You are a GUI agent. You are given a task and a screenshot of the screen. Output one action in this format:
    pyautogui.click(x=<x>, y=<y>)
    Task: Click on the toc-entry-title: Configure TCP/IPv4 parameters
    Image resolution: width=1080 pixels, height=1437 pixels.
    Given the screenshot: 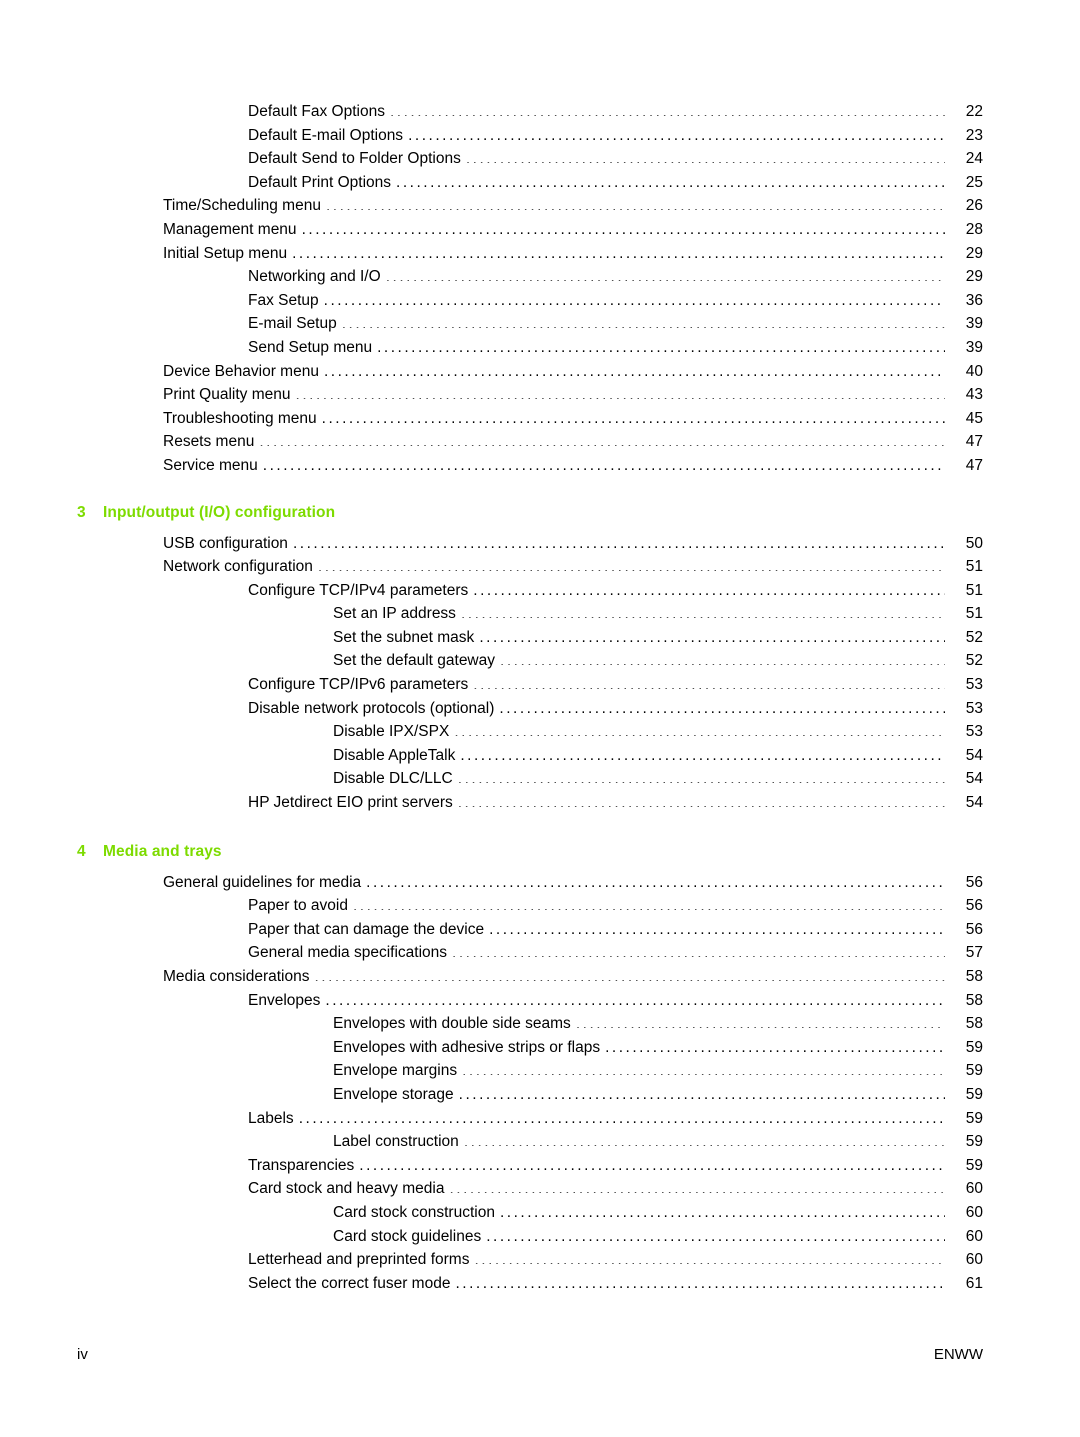 What is the action you would take?
    pyautogui.click(x=358, y=590)
    